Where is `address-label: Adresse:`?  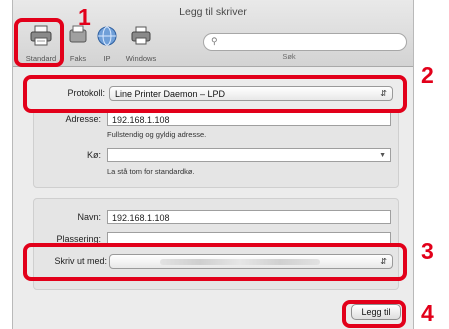
address-label: Adresse: is located at coordinates (83, 119).